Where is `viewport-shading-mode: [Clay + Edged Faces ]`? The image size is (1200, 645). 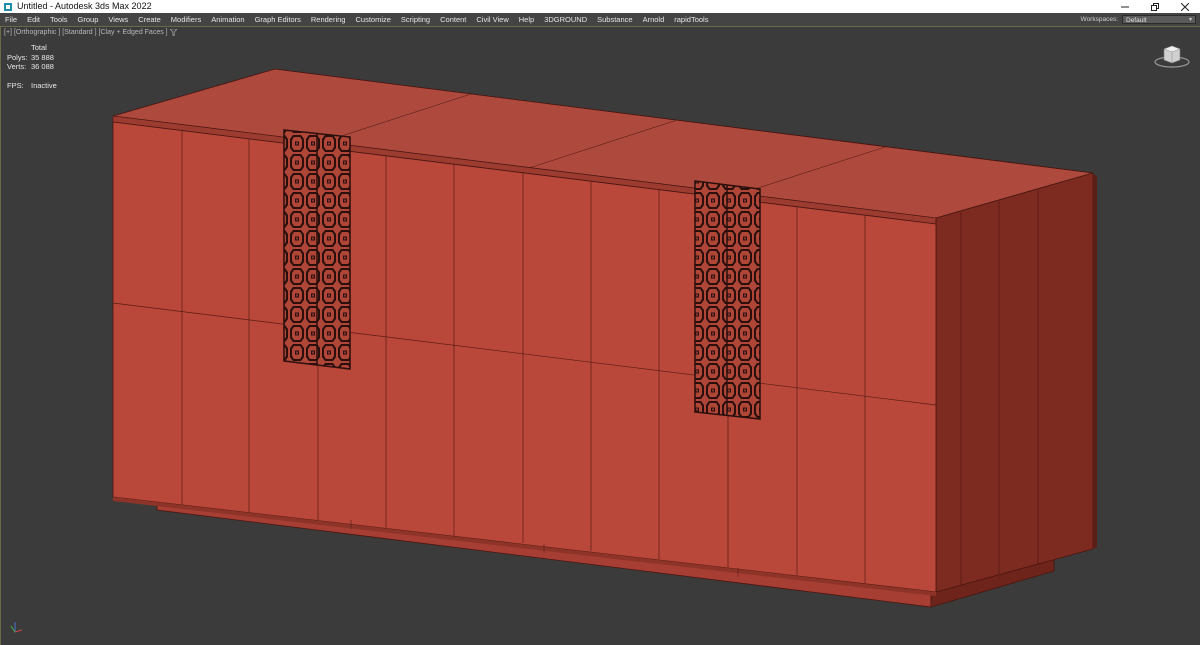 viewport-shading-mode: [Clay + Edged Faces ] is located at coordinates (133, 33).